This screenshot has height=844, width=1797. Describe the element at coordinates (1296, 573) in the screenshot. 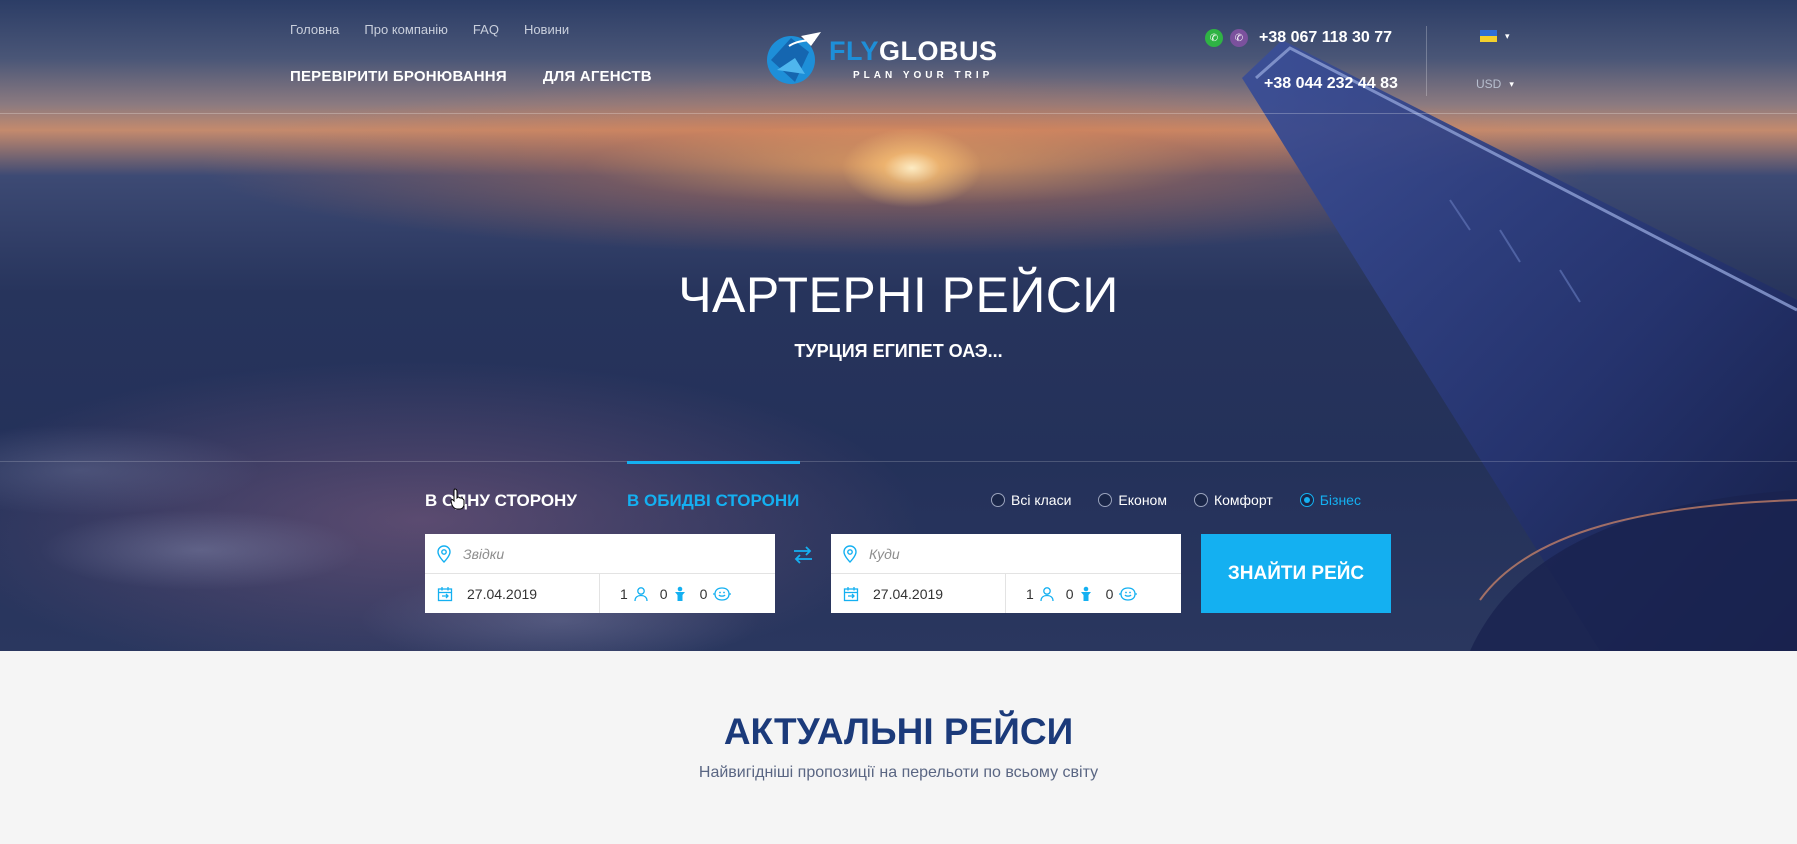

I see `search-flights-button: ЗНАЙТИ РЕЙС` at that location.